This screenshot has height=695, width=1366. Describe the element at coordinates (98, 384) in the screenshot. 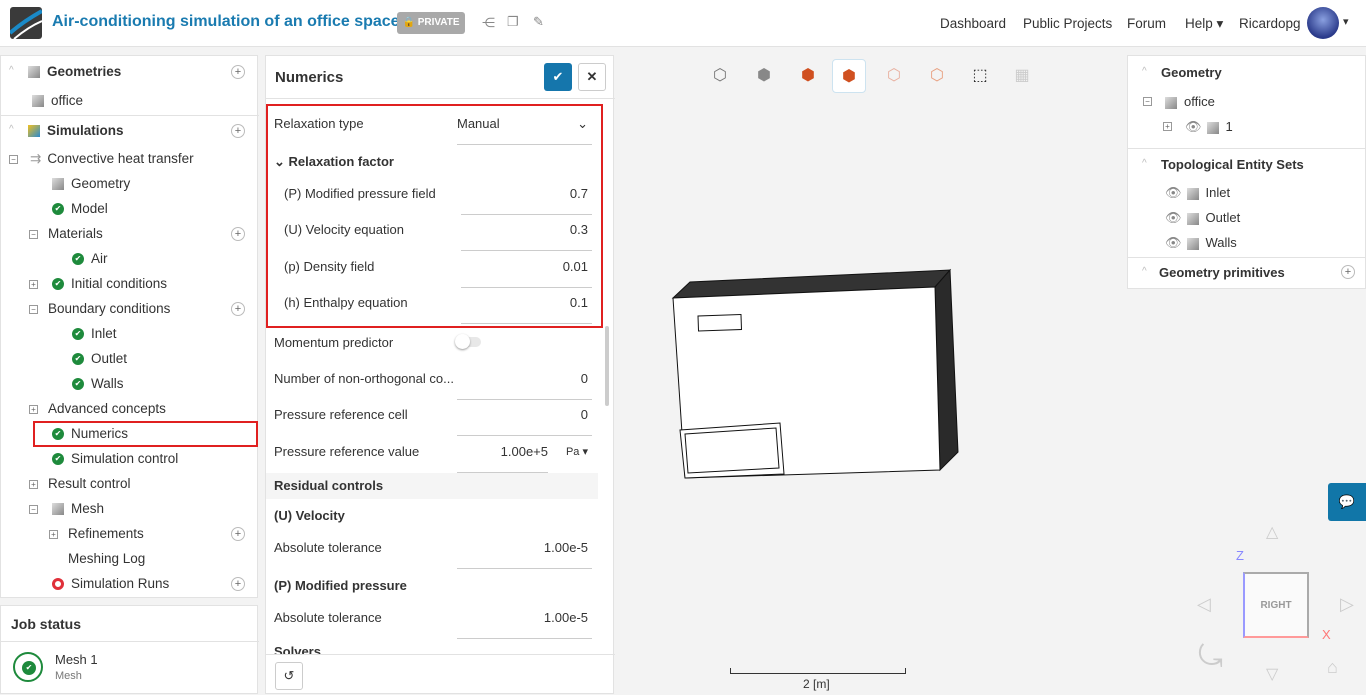

I see `tree-walls: ✔ Walls` at that location.